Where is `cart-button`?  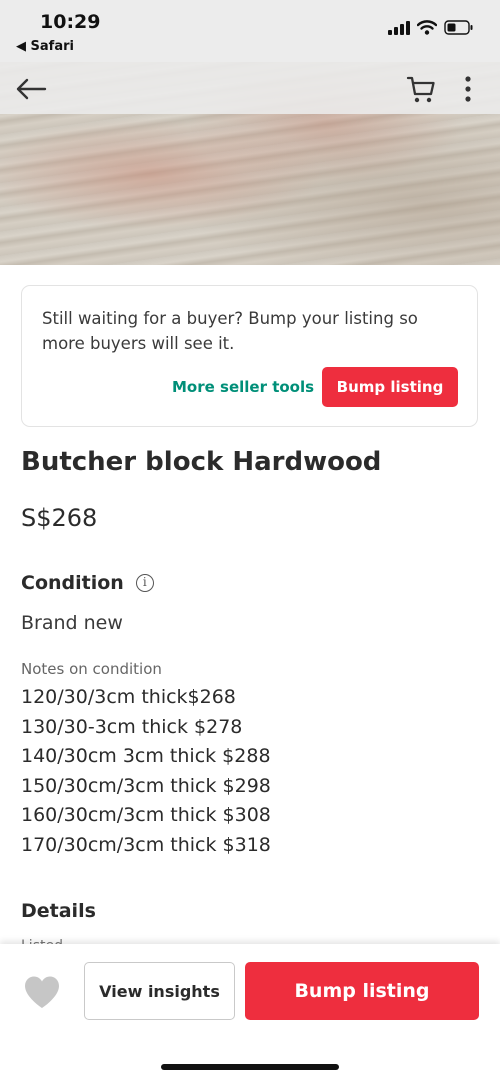 cart-button is located at coordinates (421, 89).